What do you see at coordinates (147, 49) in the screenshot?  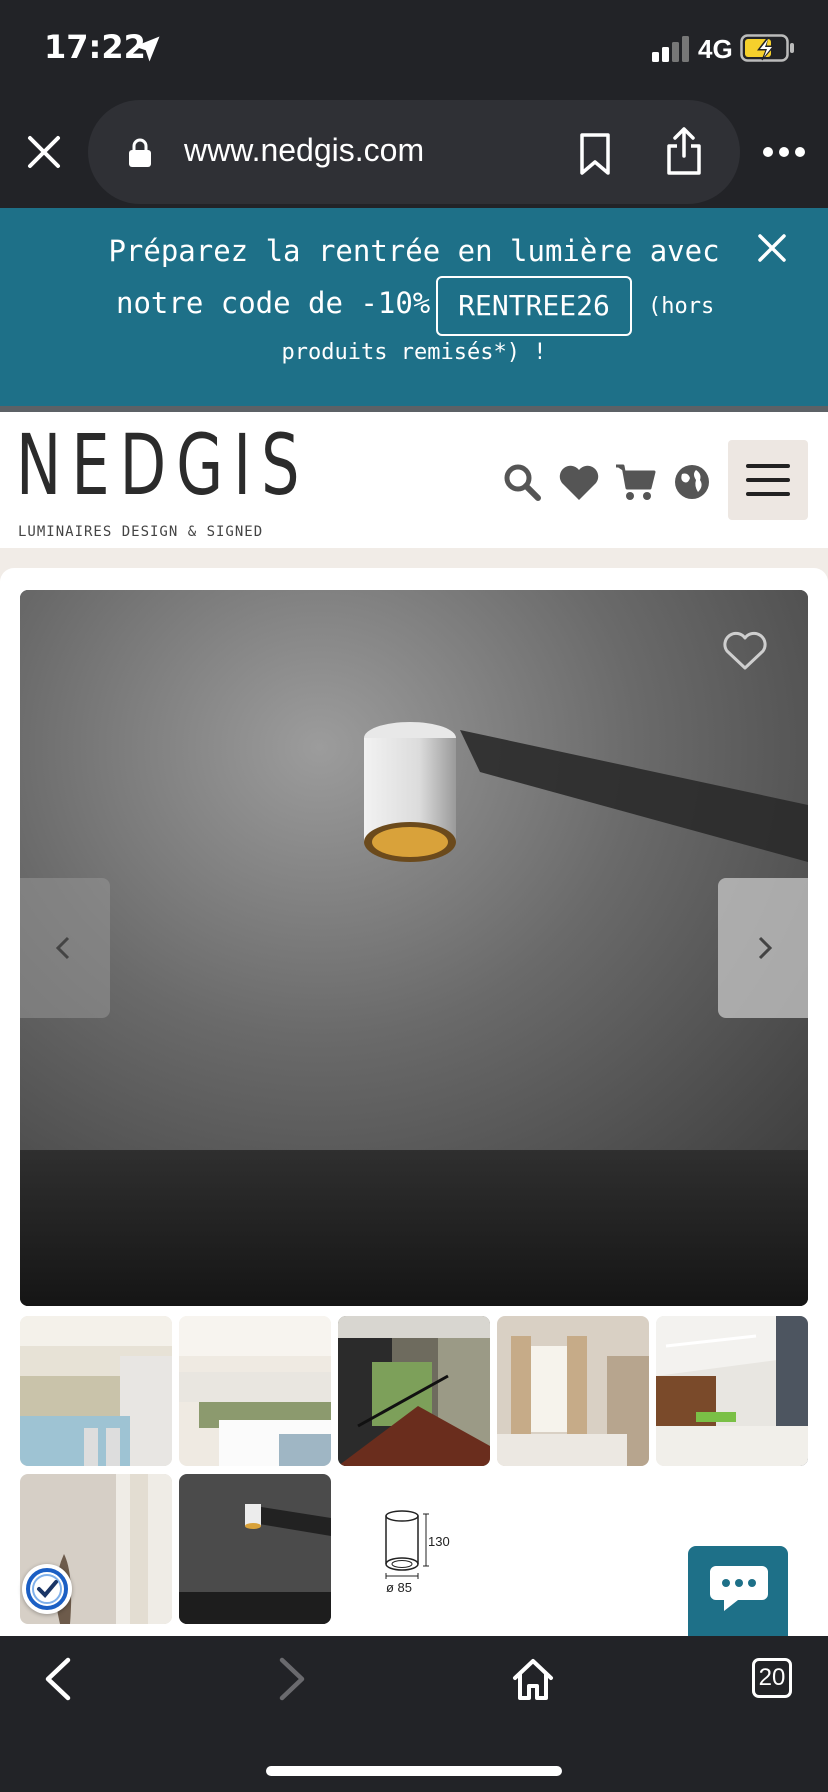 I see `location-arrow-icon` at bounding box center [147, 49].